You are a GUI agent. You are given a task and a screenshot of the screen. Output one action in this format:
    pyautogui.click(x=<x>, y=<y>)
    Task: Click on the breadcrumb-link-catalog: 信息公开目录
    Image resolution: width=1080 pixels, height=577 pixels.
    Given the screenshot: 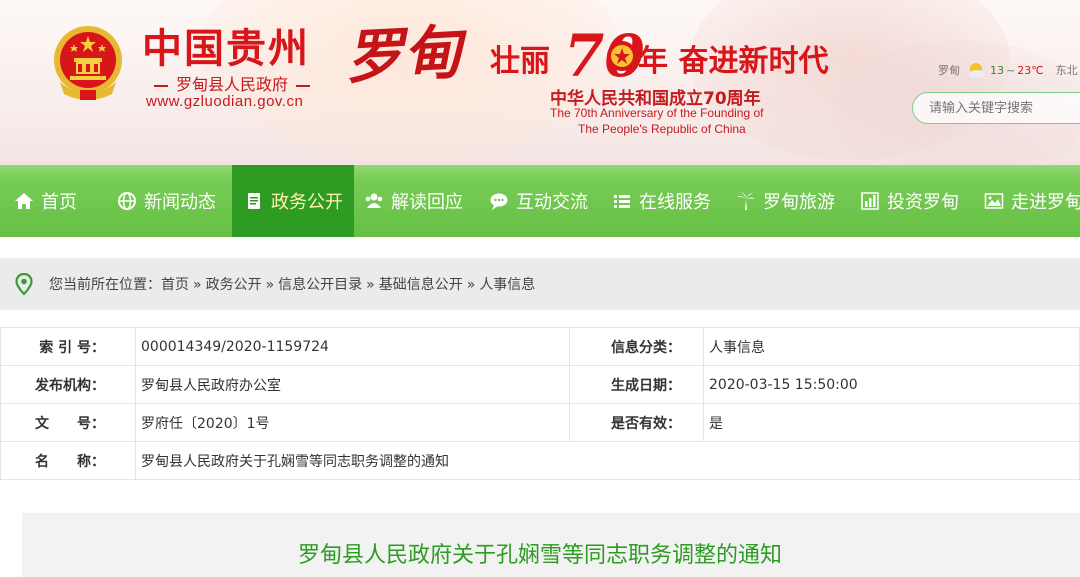 What is the action you would take?
    pyautogui.click(x=320, y=285)
    